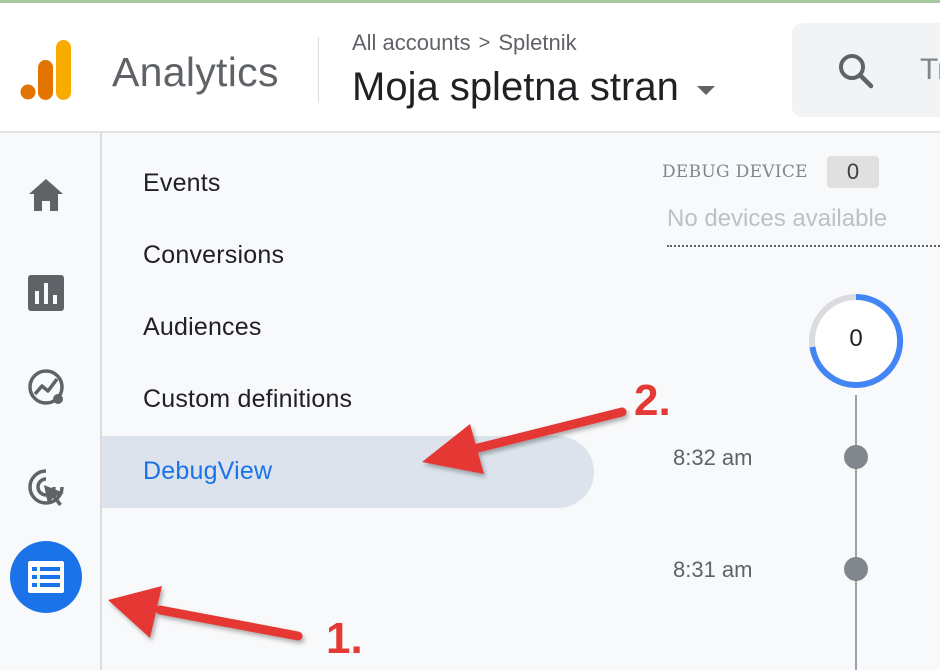  I want to click on event-counter-value: 0, so click(856, 338).